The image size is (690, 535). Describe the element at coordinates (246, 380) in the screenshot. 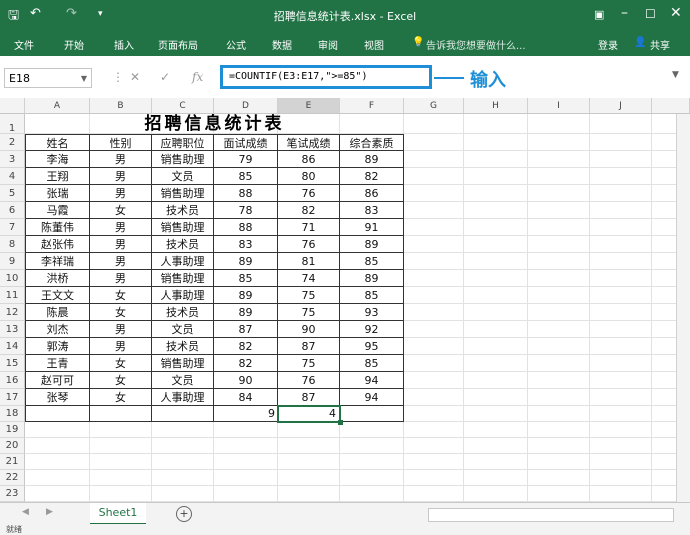

I see `data-cell: 90` at that location.